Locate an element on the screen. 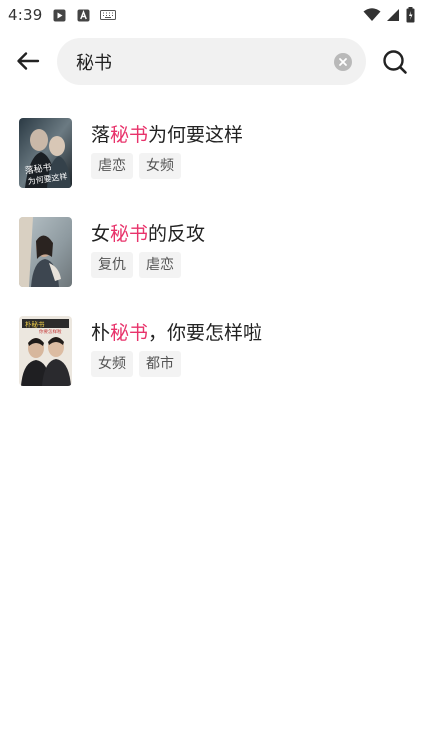  clear-button is located at coordinates (343, 61).